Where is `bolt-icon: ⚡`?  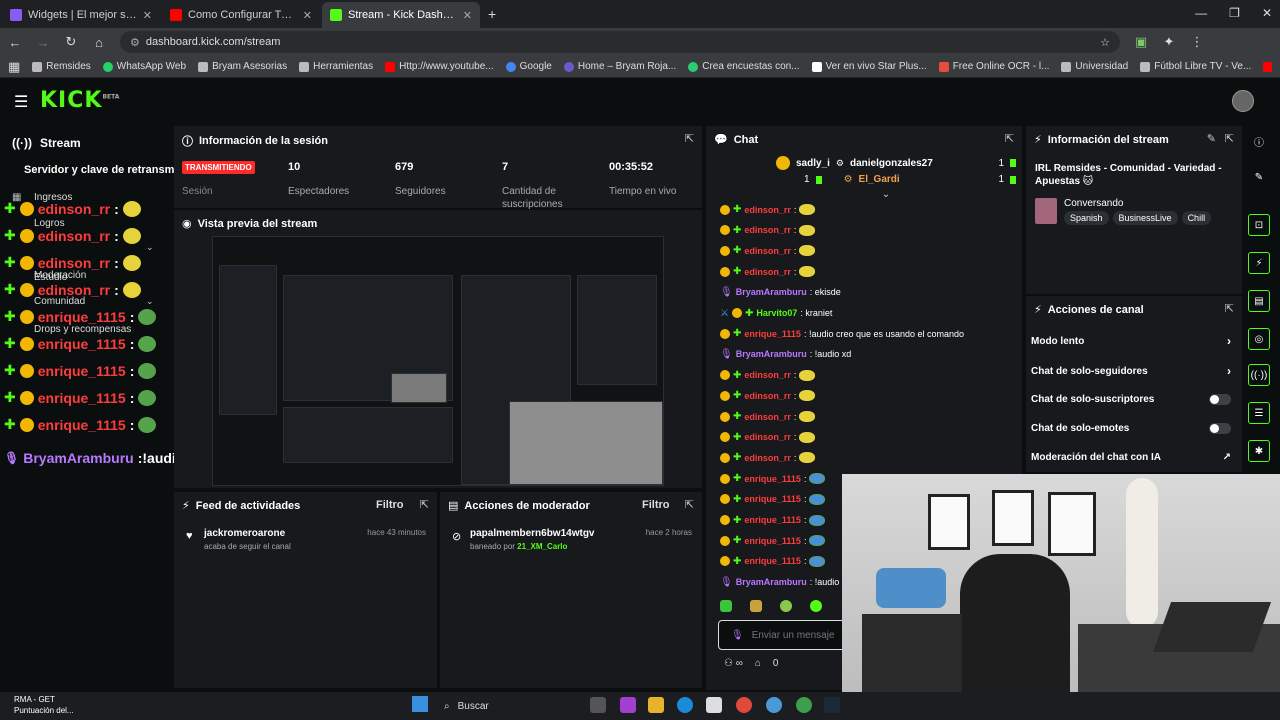 bolt-icon: ⚡ is located at coordinates (1259, 263).